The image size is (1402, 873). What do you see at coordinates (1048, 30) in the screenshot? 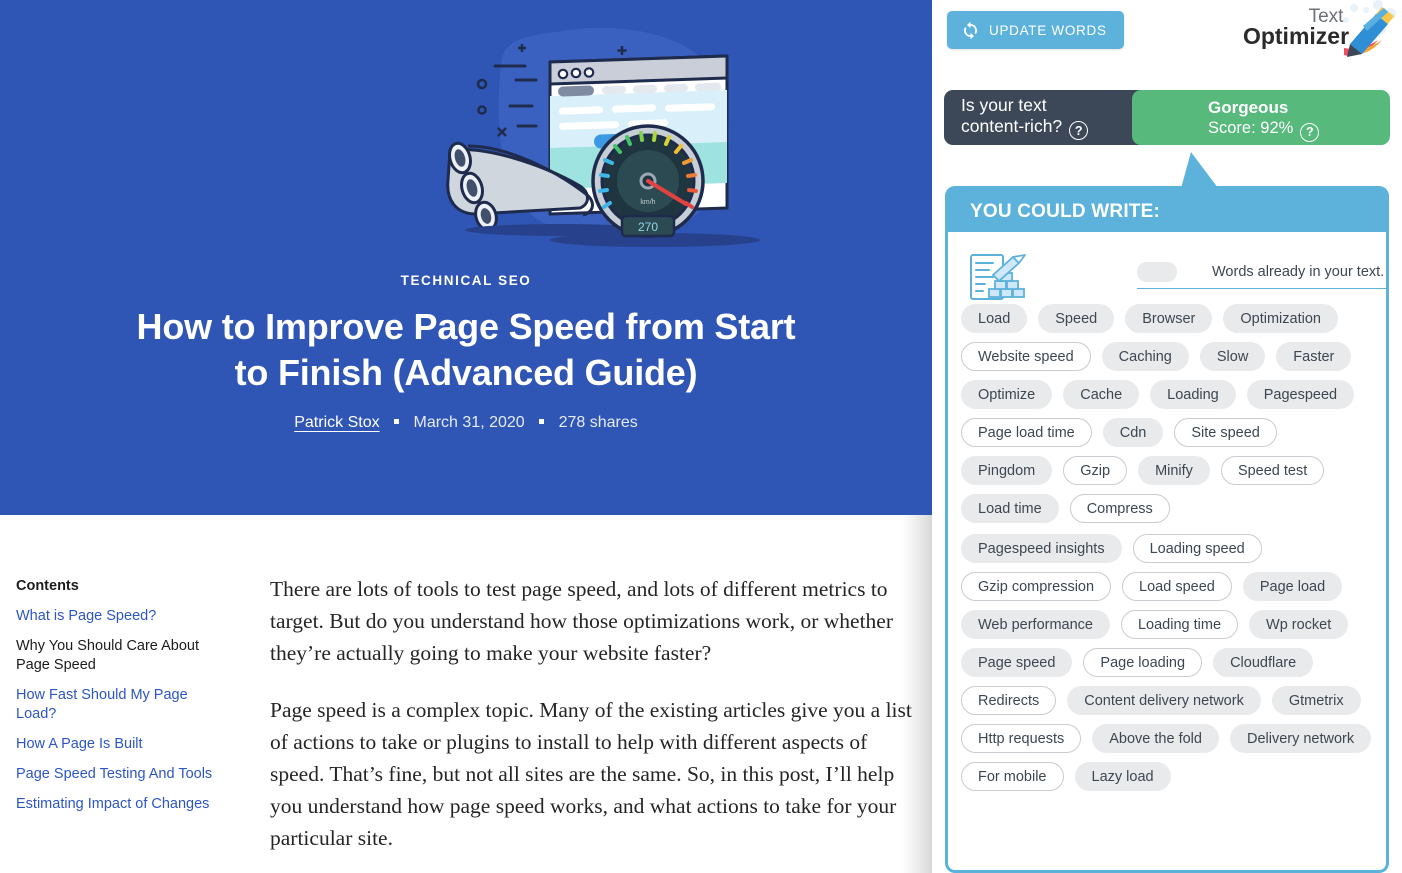
I see `update-words-label: UPDATE WORDS` at bounding box center [1048, 30].